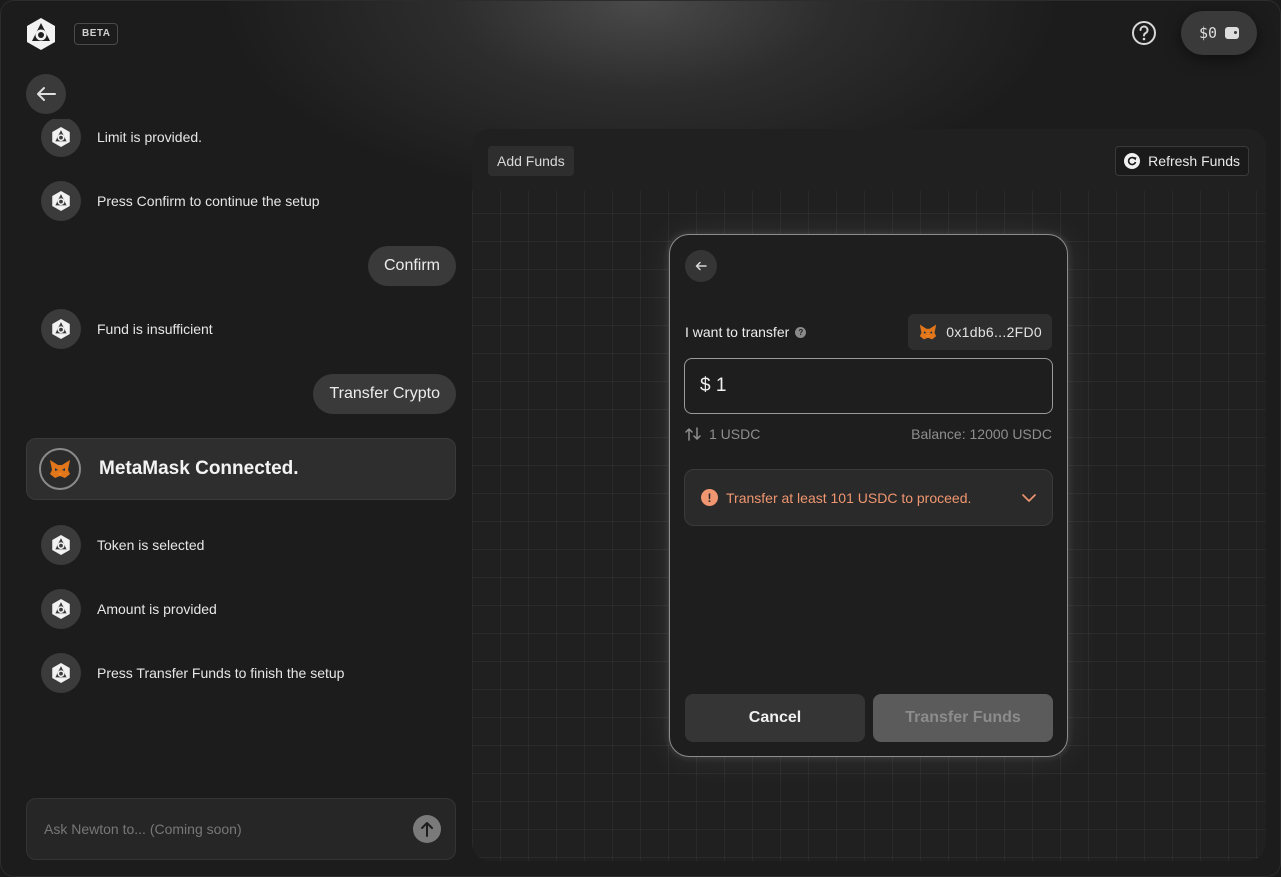 This screenshot has width=1281, height=877. Describe the element at coordinates (96, 34) in the screenshot. I see `beta-badge: BETA` at that location.